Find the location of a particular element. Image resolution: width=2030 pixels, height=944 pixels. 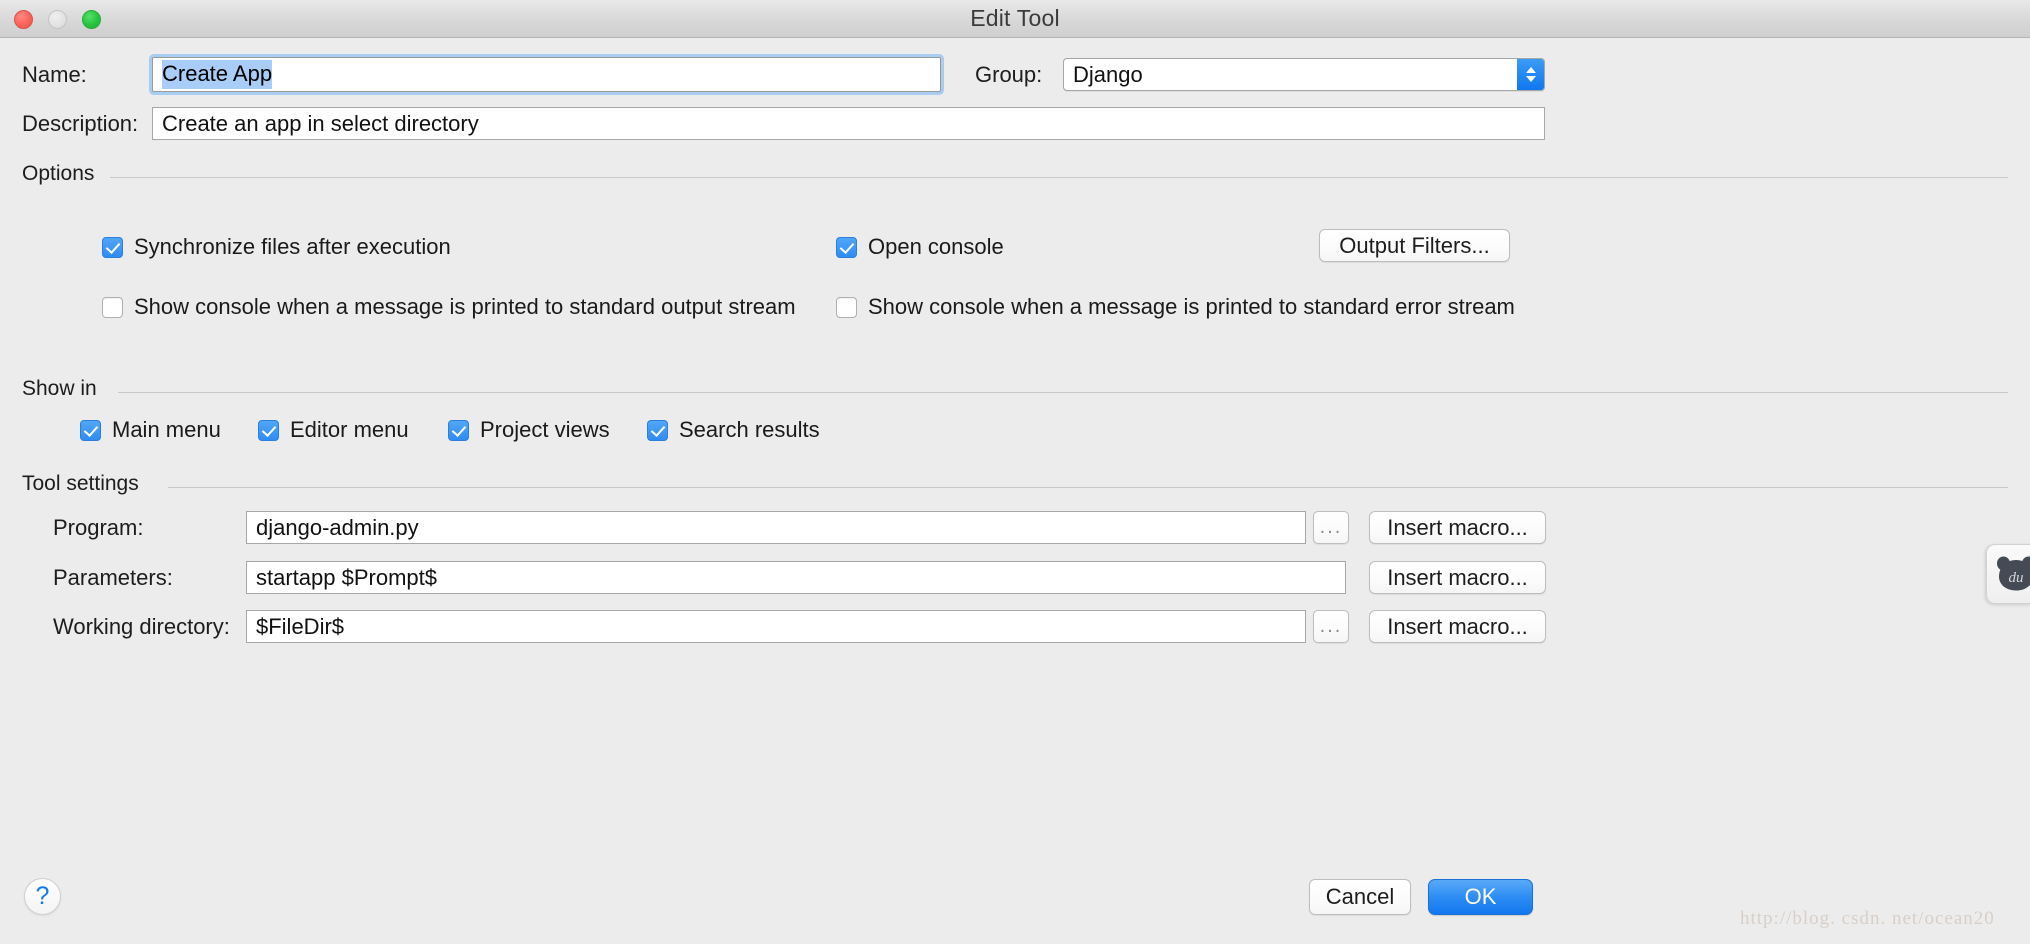

program-label: Program: is located at coordinates (98, 527).